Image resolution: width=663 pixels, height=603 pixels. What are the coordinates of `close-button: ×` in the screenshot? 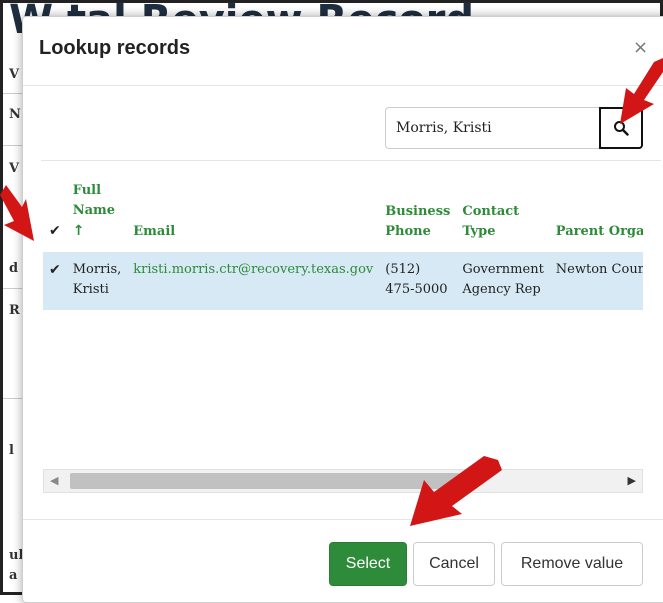 It's located at (640, 47).